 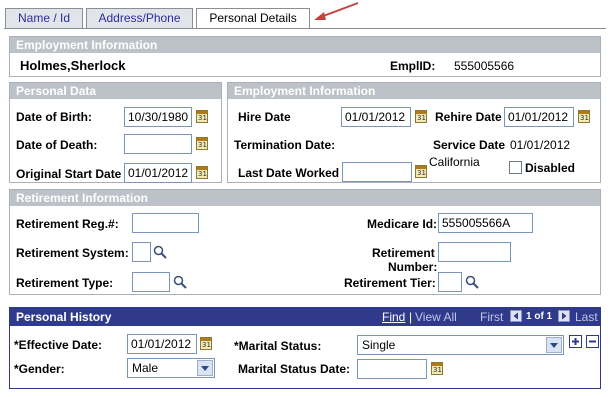 What do you see at coordinates (67, 224) in the screenshot?
I see `retirement-reg-label: Retirement Reg.#:` at bounding box center [67, 224].